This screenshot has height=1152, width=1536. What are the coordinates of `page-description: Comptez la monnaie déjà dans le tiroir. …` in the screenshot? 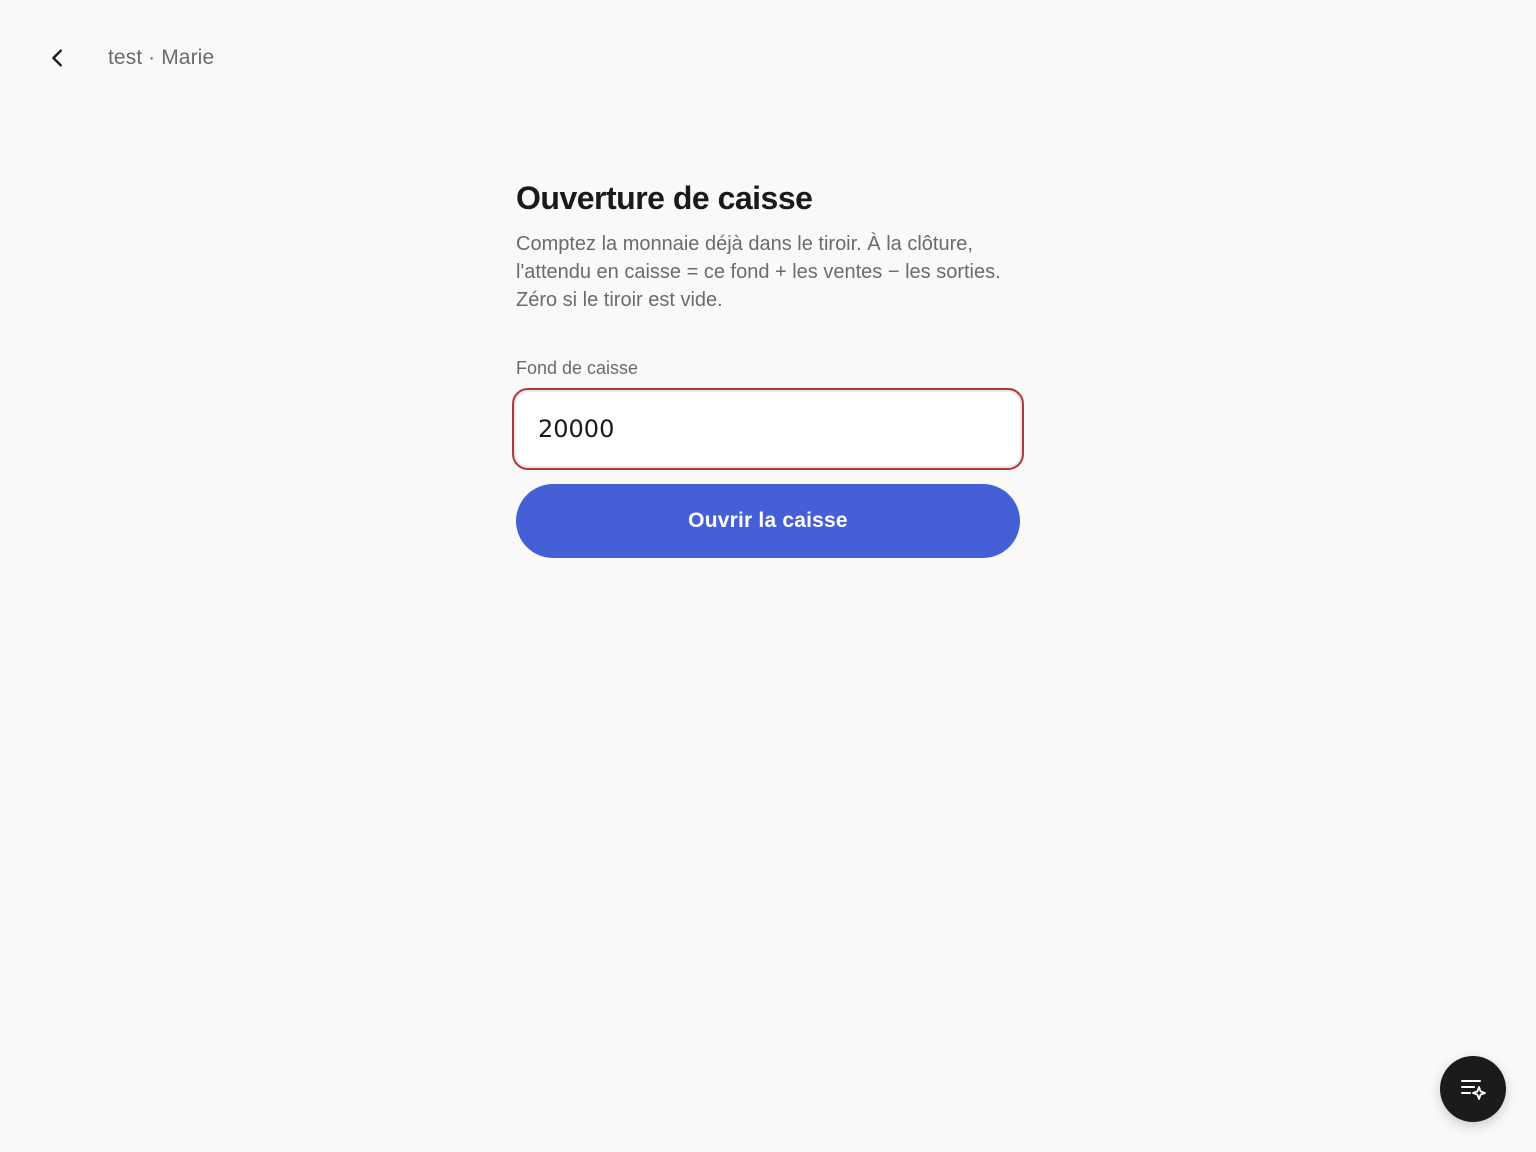 It's located at (758, 272).